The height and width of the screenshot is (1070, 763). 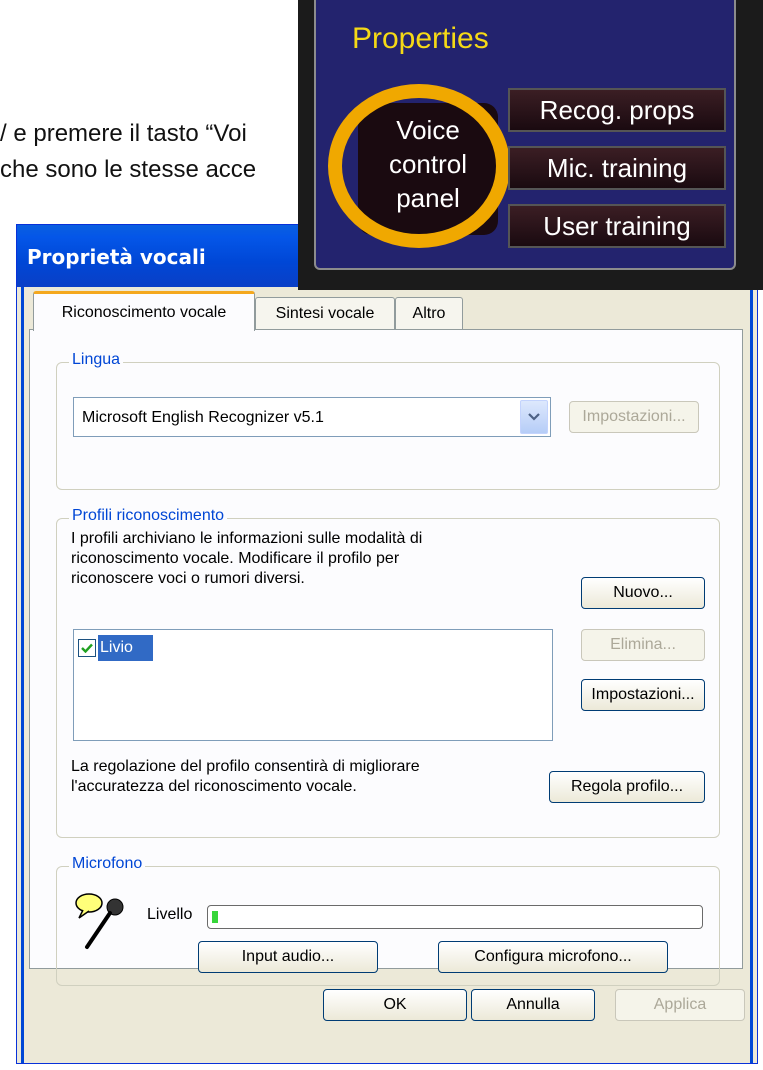 I want to click on language-select-value: Microsoft English Recognizer v5.1, so click(x=203, y=417).